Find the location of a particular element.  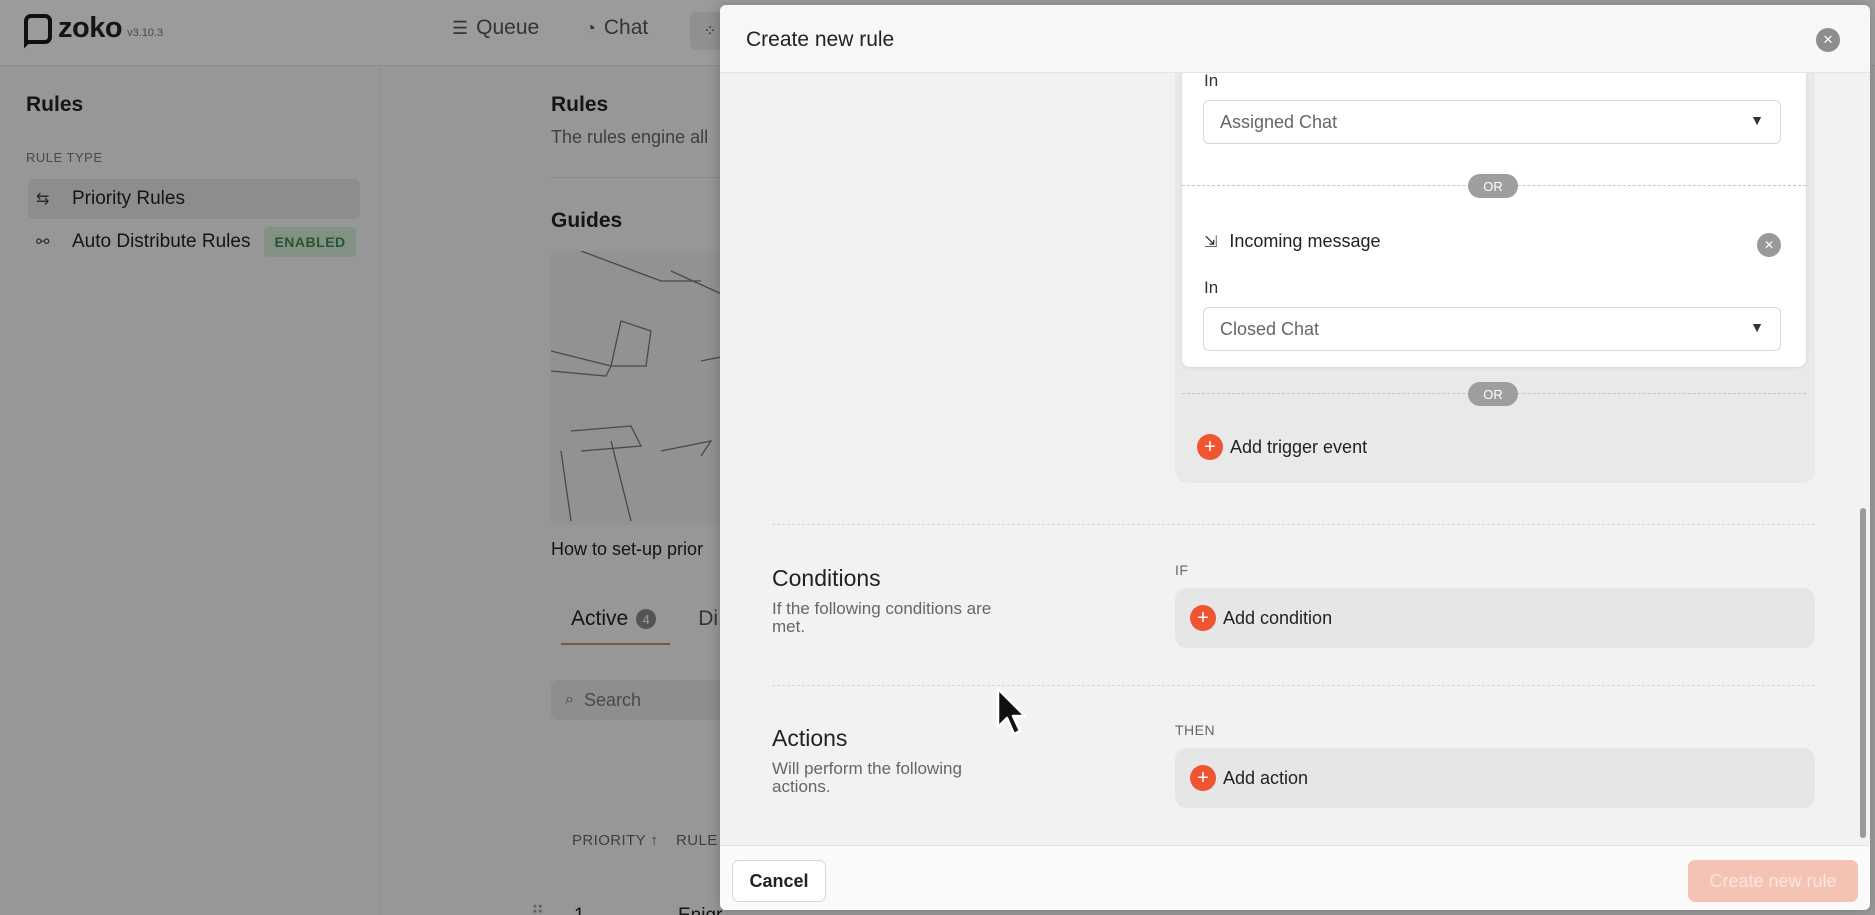

add-trigger-label: Add trigger event is located at coordinates (1299, 446).